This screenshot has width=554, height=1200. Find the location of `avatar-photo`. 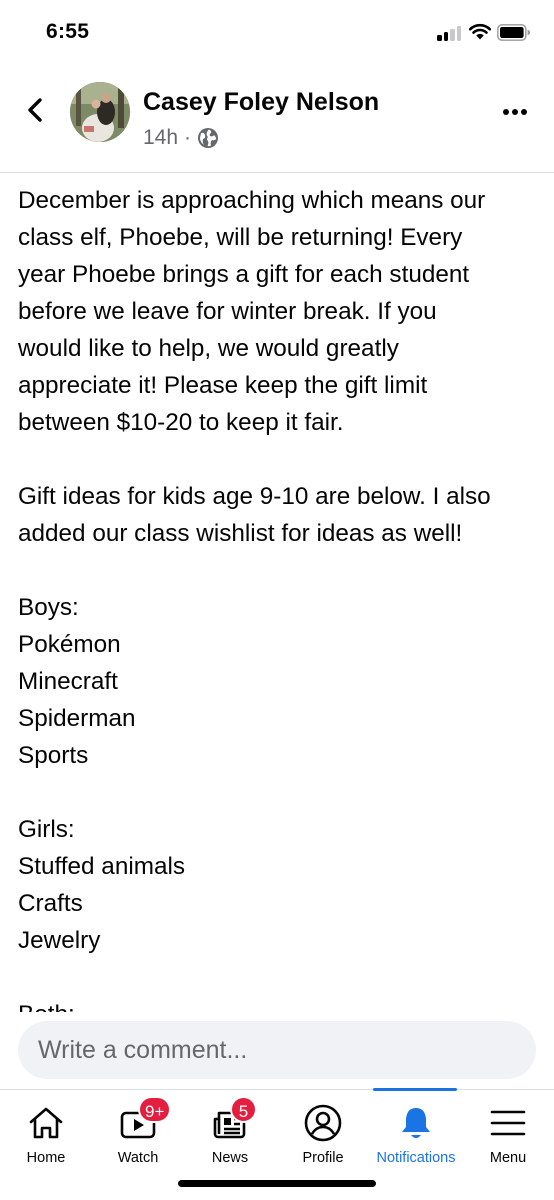

avatar-photo is located at coordinates (100, 112).